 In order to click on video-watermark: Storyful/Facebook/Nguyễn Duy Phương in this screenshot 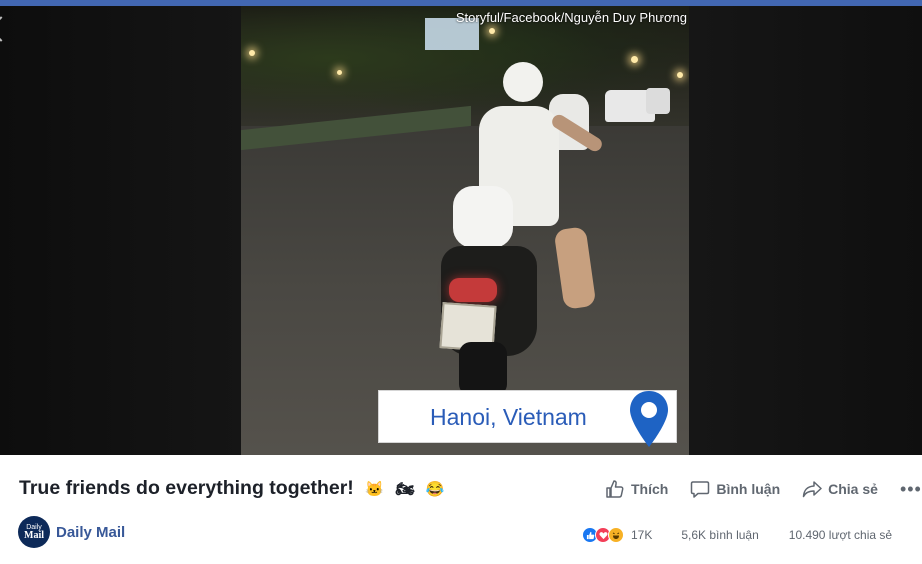, I will do `click(571, 17)`.